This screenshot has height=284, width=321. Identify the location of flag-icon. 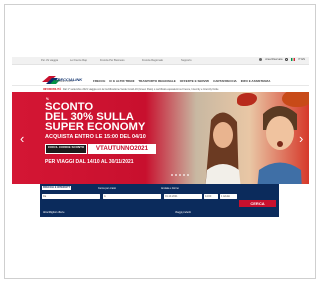
(293, 59).